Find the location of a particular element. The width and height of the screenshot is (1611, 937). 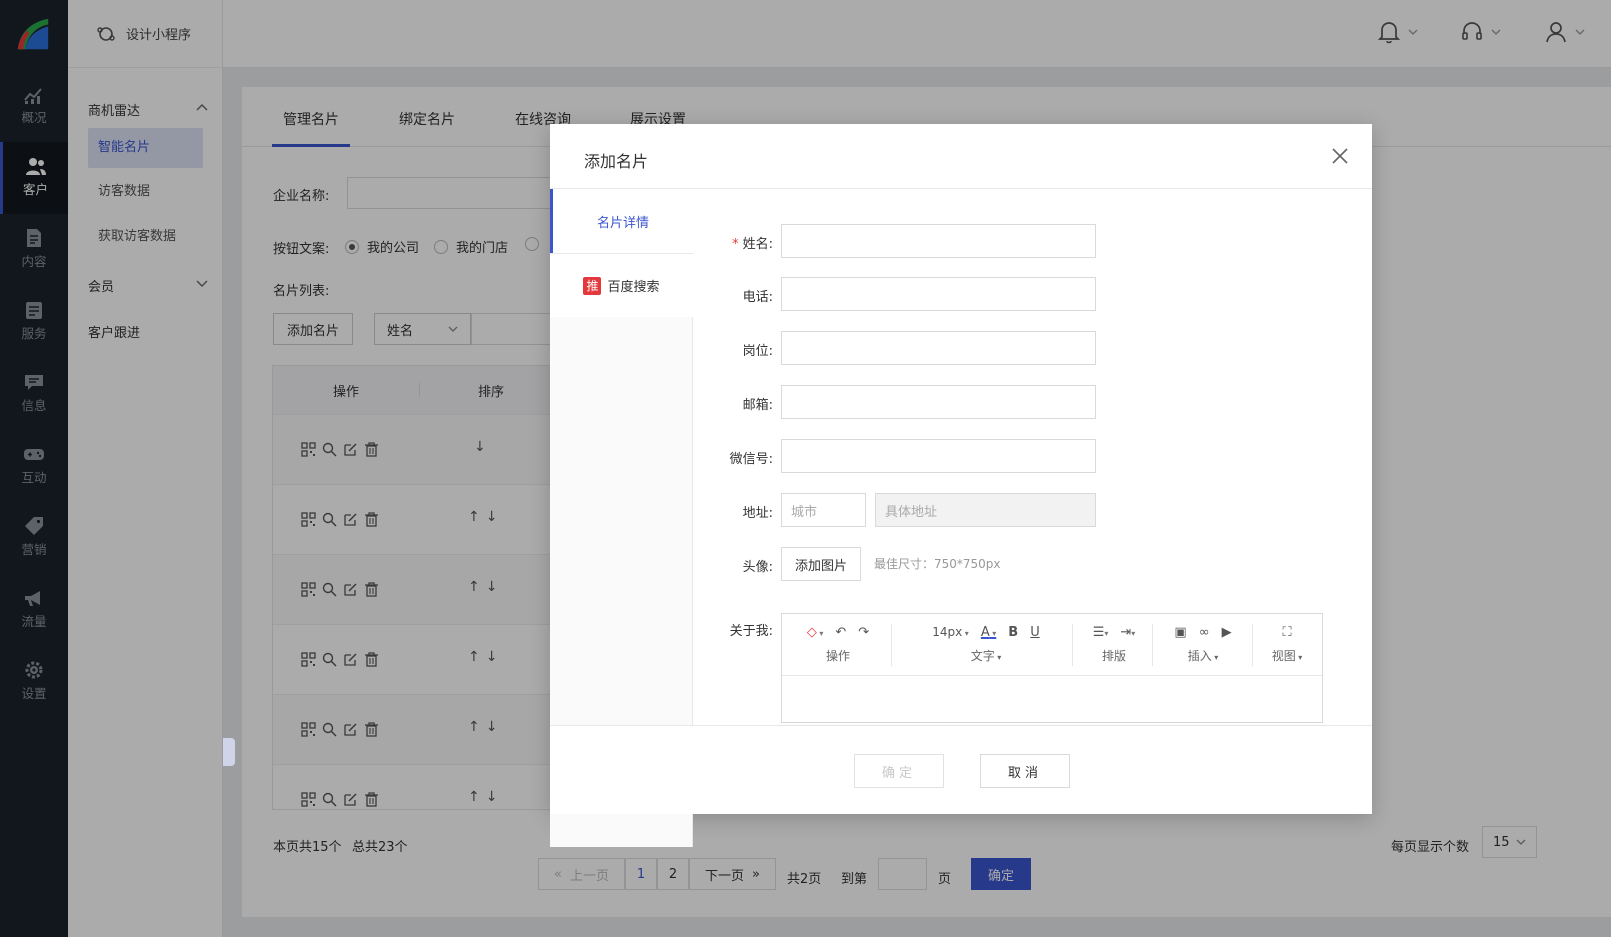

wechat-label: 微信号: is located at coordinates (751, 459).